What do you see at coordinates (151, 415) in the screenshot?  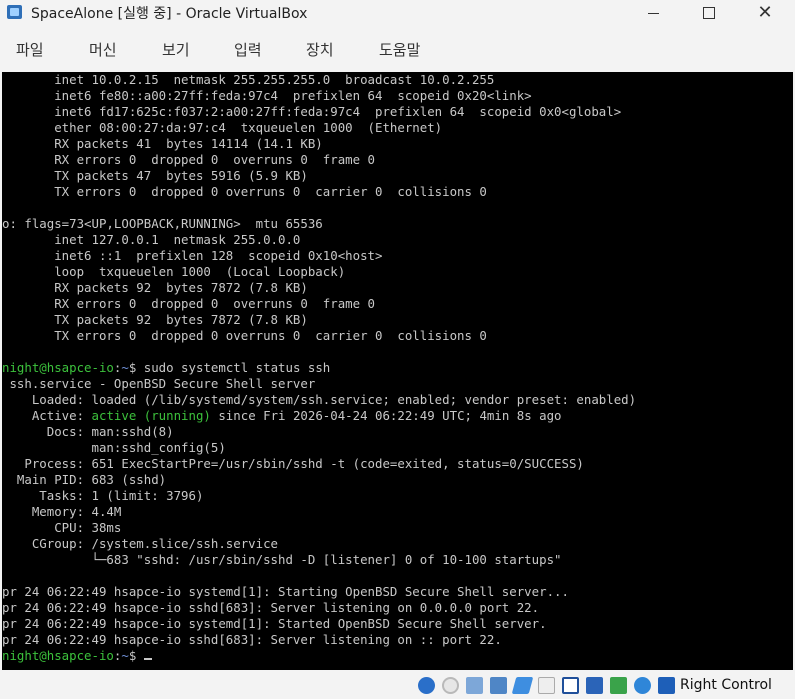 I see `terminal-text: active (running)` at bounding box center [151, 415].